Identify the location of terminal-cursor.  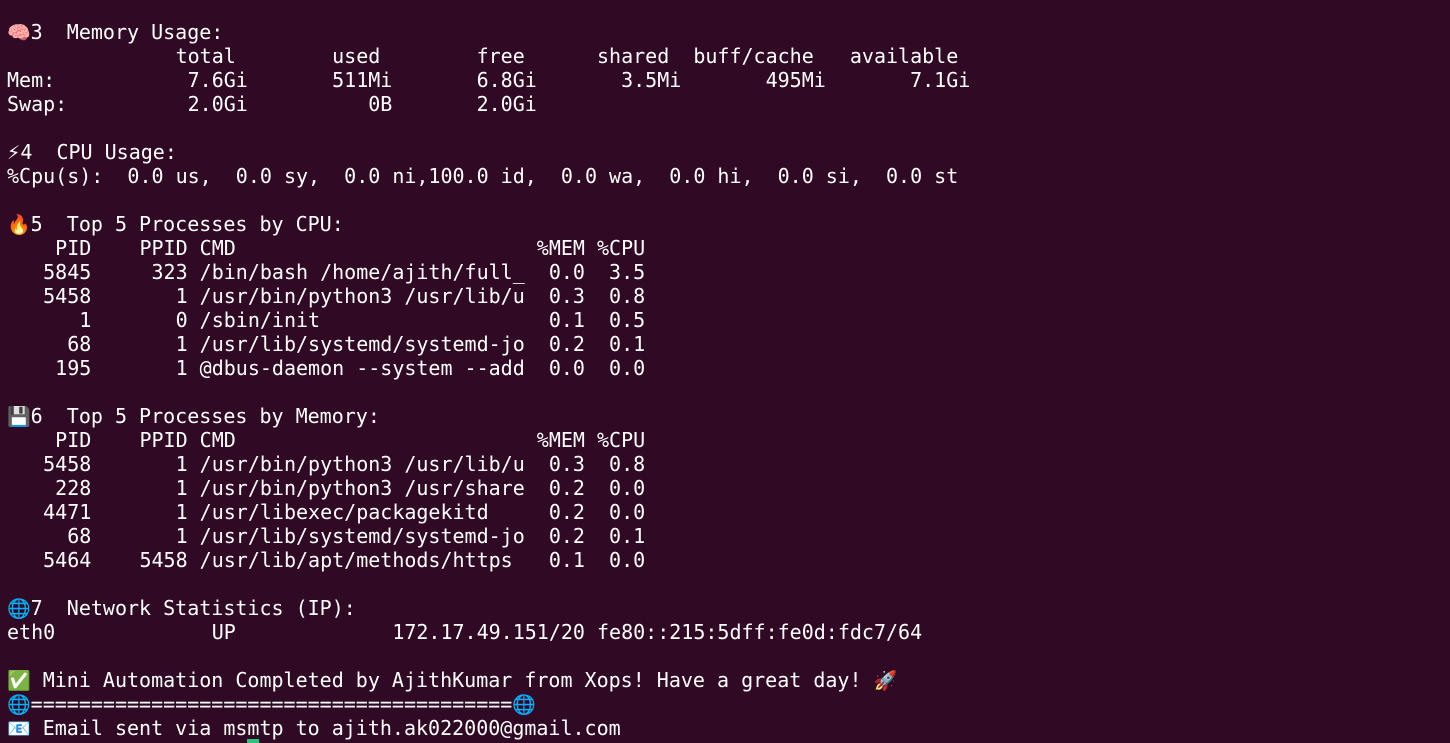
(253, 741).